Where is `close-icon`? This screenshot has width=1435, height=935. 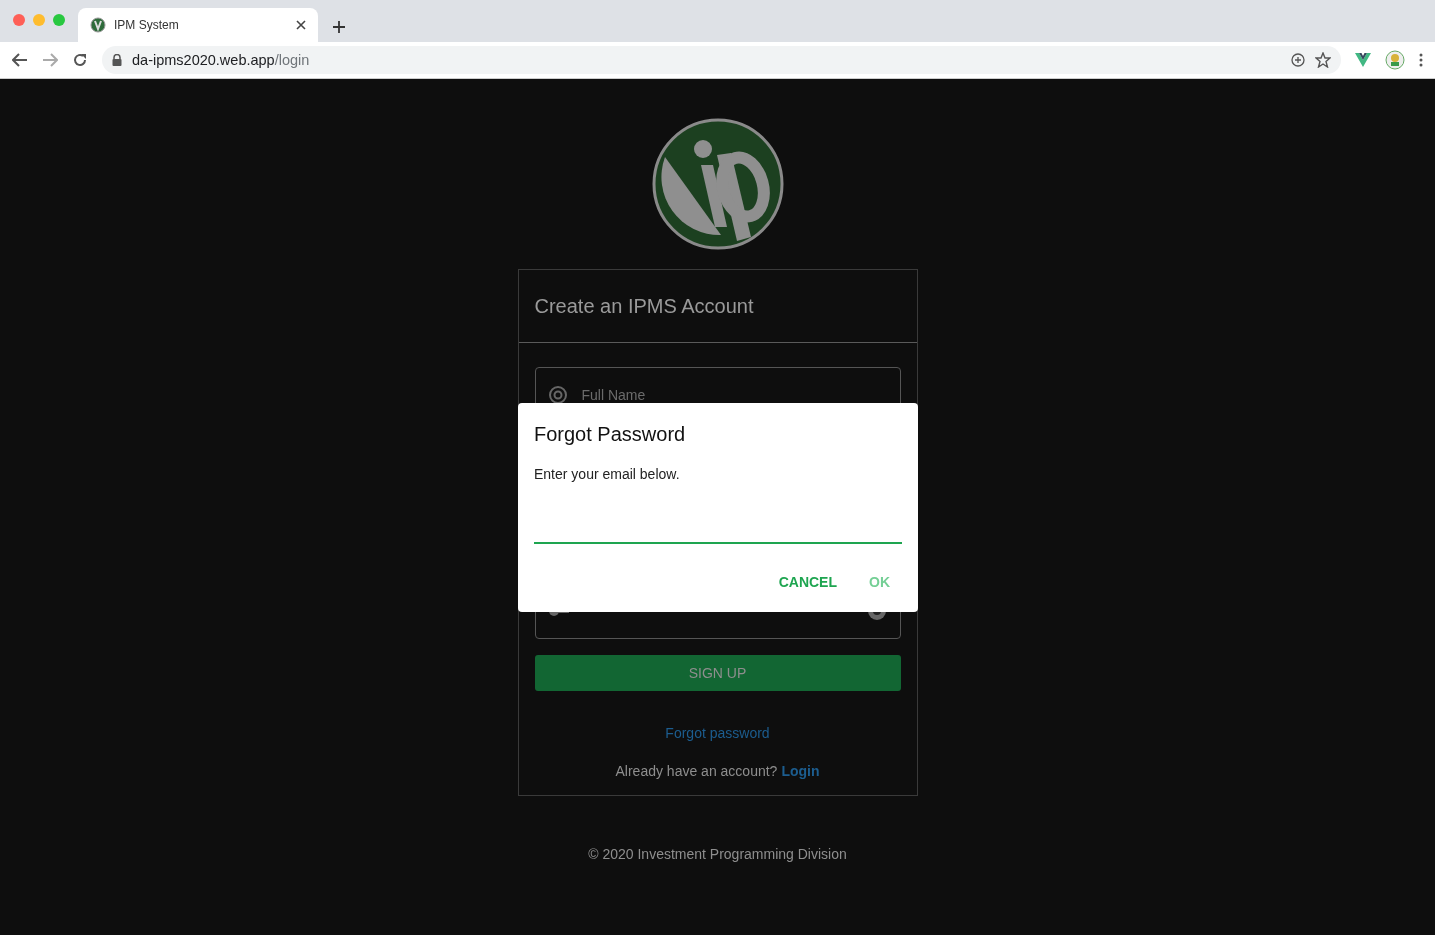 close-icon is located at coordinates (301, 25).